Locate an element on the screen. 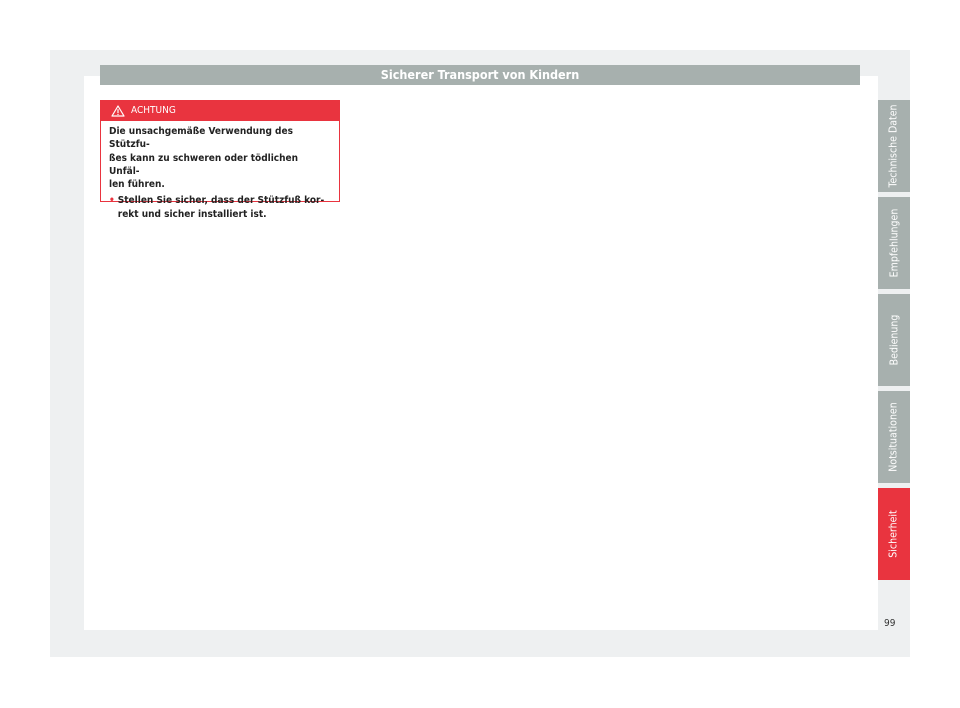 The width and height of the screenshot is (960, 708). tab-label: Bedienung is located at coordinates (894, 340).